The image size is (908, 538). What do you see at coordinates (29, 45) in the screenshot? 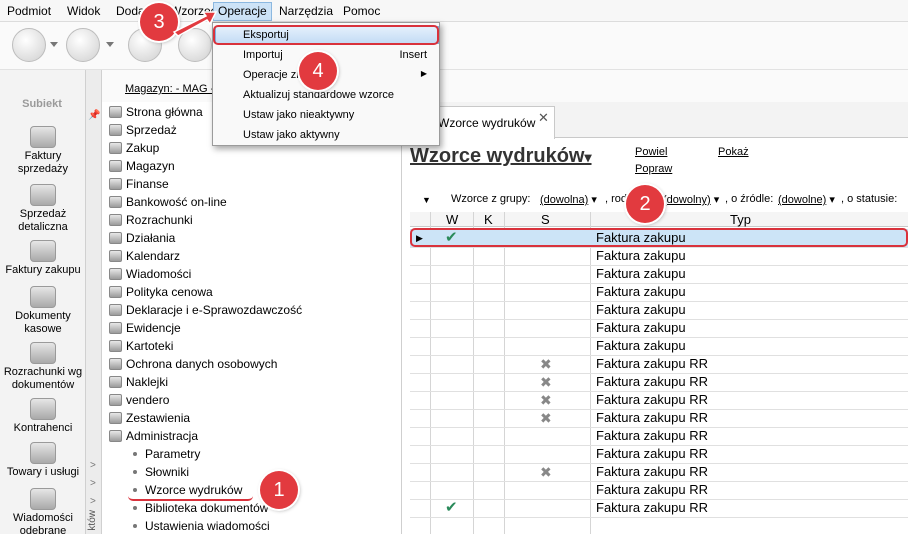
I see `toolbar-back-button` at bounding box center [29, 45].